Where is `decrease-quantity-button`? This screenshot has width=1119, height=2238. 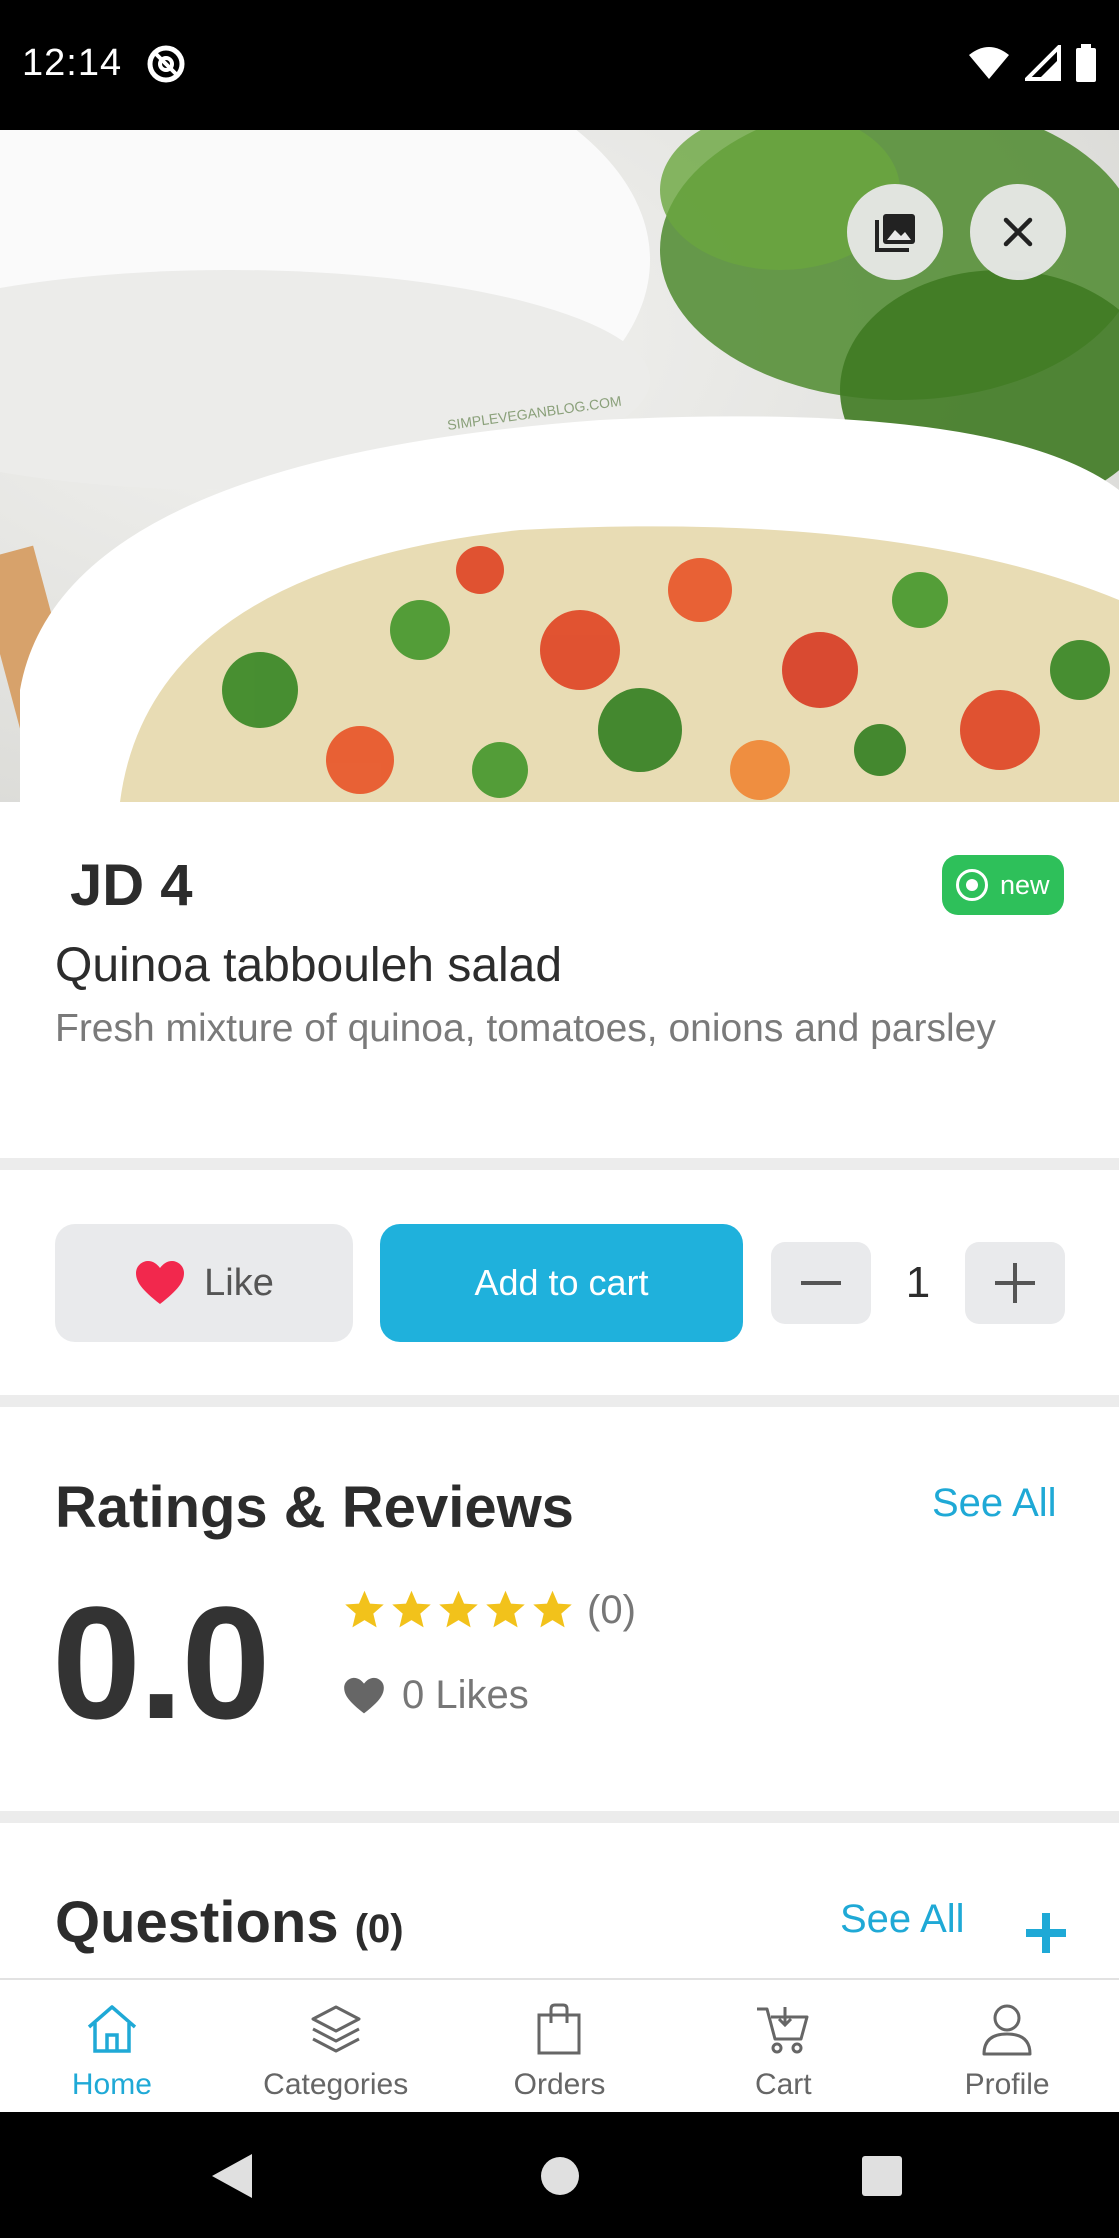 decrease-quantity-button is located at coordinates (821, 1283).